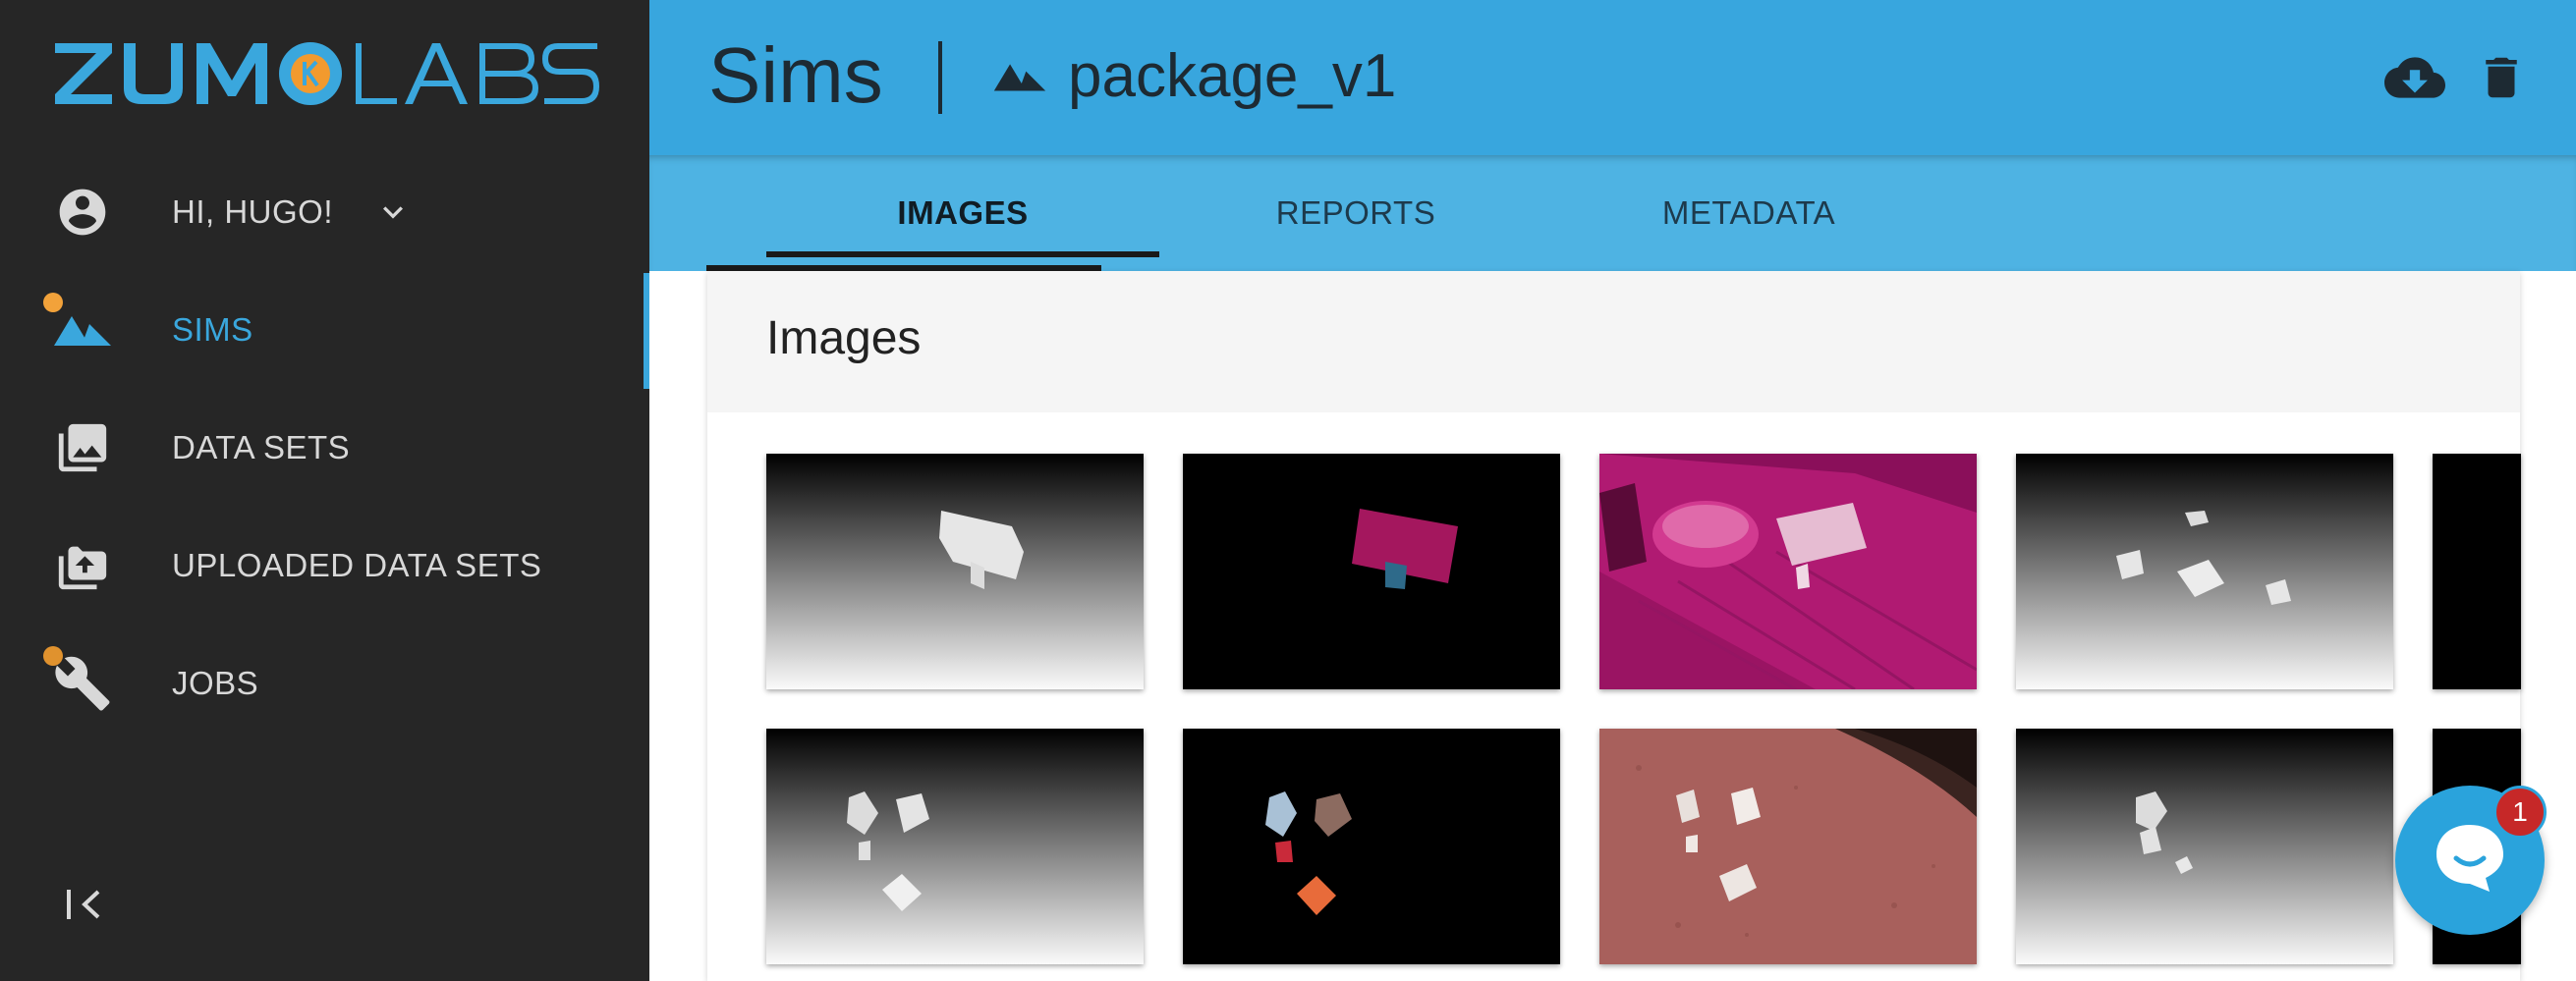 The width and height of the screenshot is (2576, 981). I want to click on tab-metadata: METADATA, so click(1748, 213).